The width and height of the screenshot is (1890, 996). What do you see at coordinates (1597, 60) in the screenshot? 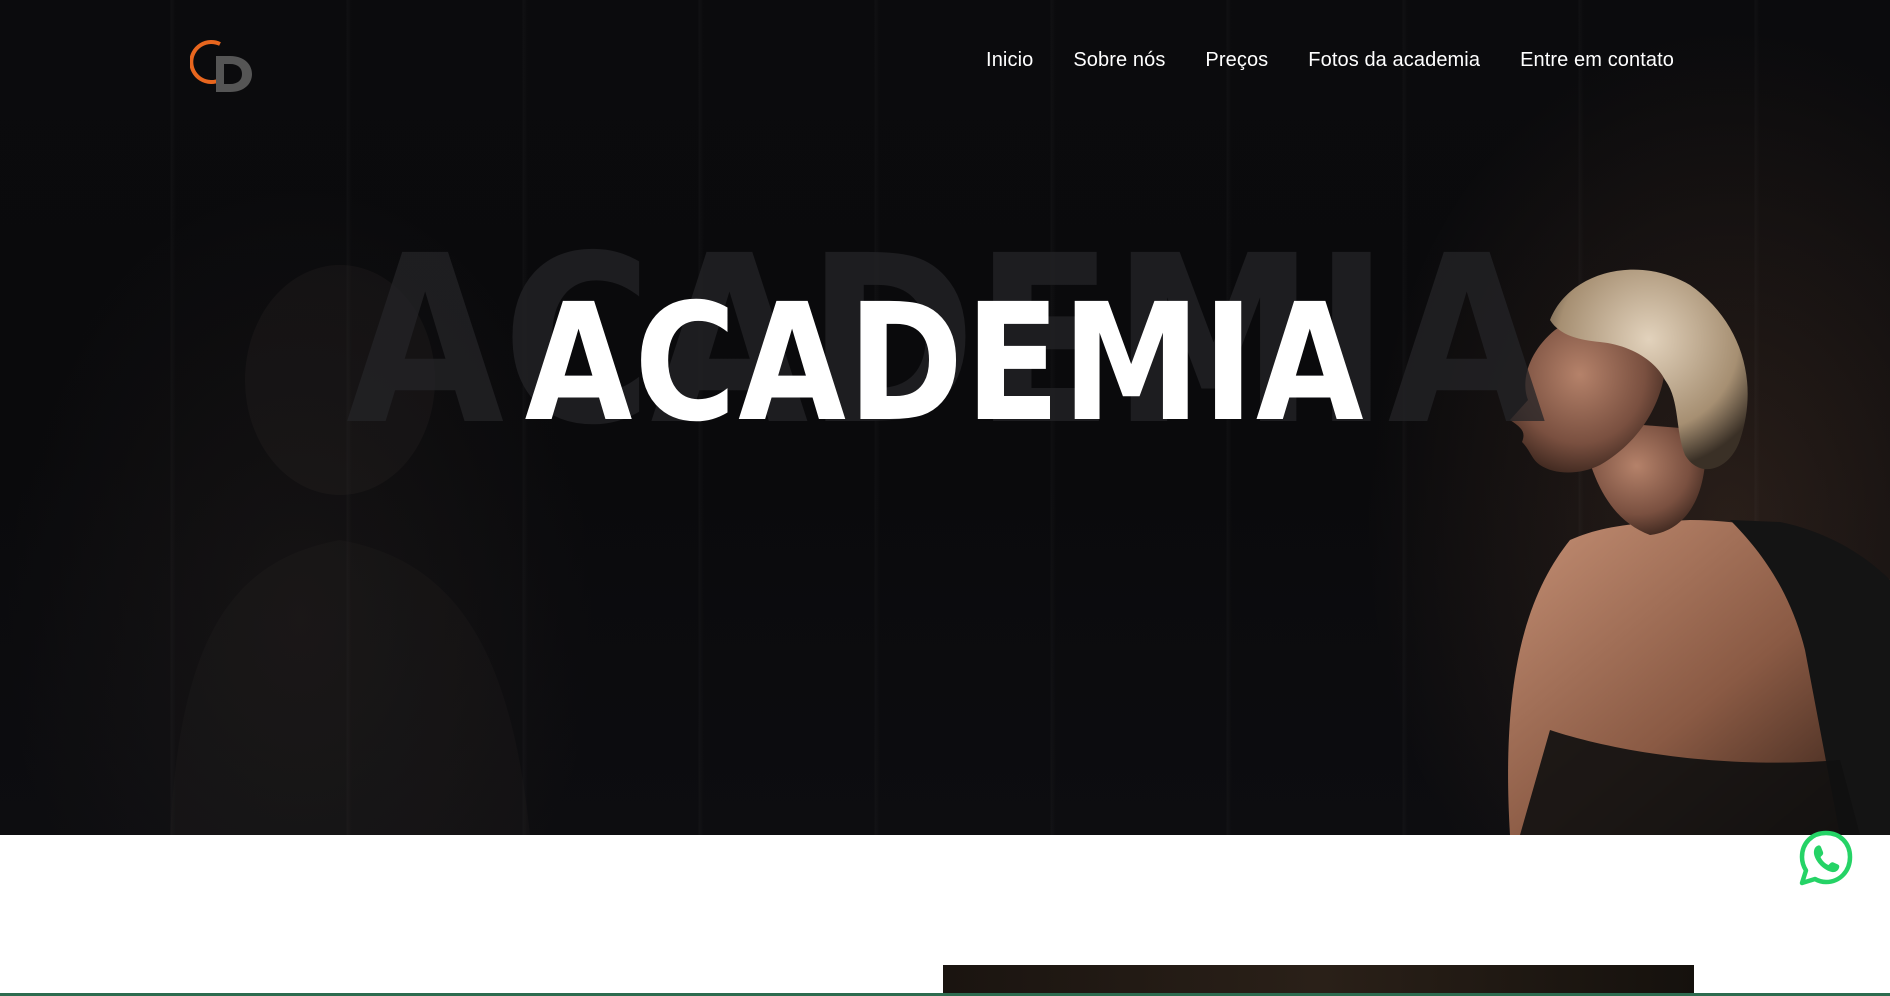
I see `nav-item-contato: Entre em contato` at bounding box center [1597, 60].